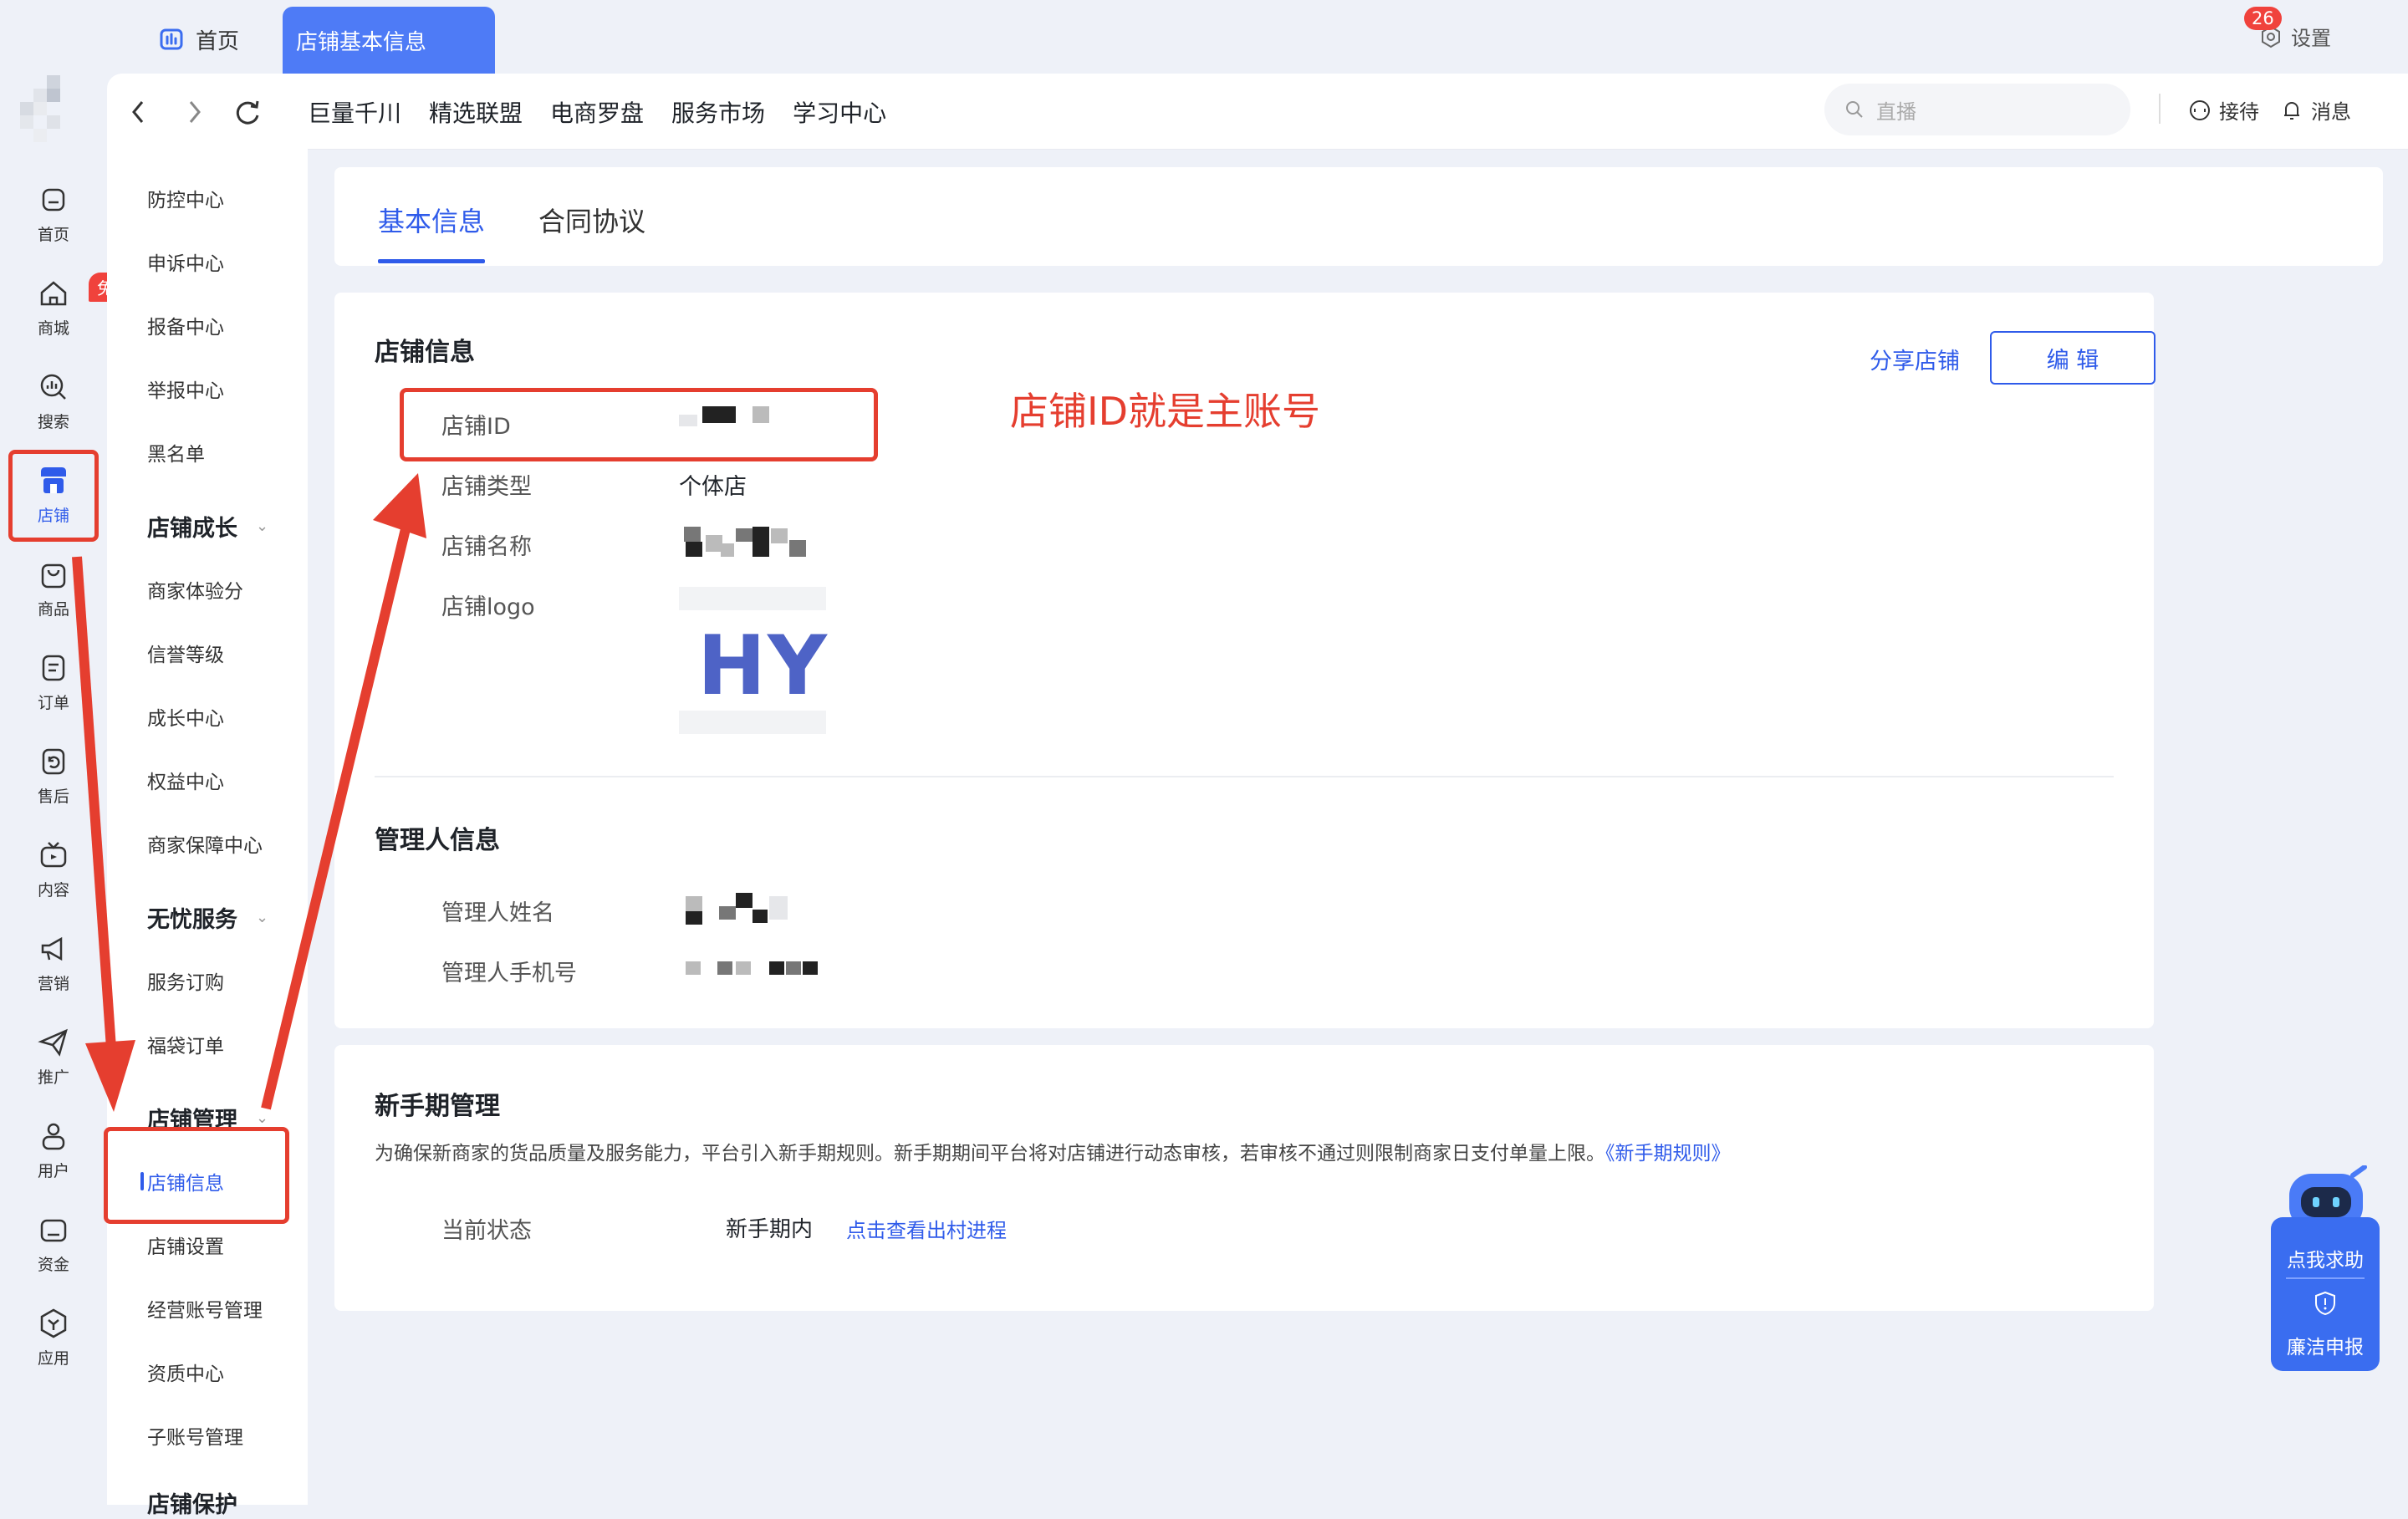 The image size is (2408, 1519). What do you see at coordinates (400, 505) in the screenshot?
I see `annotation-arrowhead-up` at bounding box center [400, 505].